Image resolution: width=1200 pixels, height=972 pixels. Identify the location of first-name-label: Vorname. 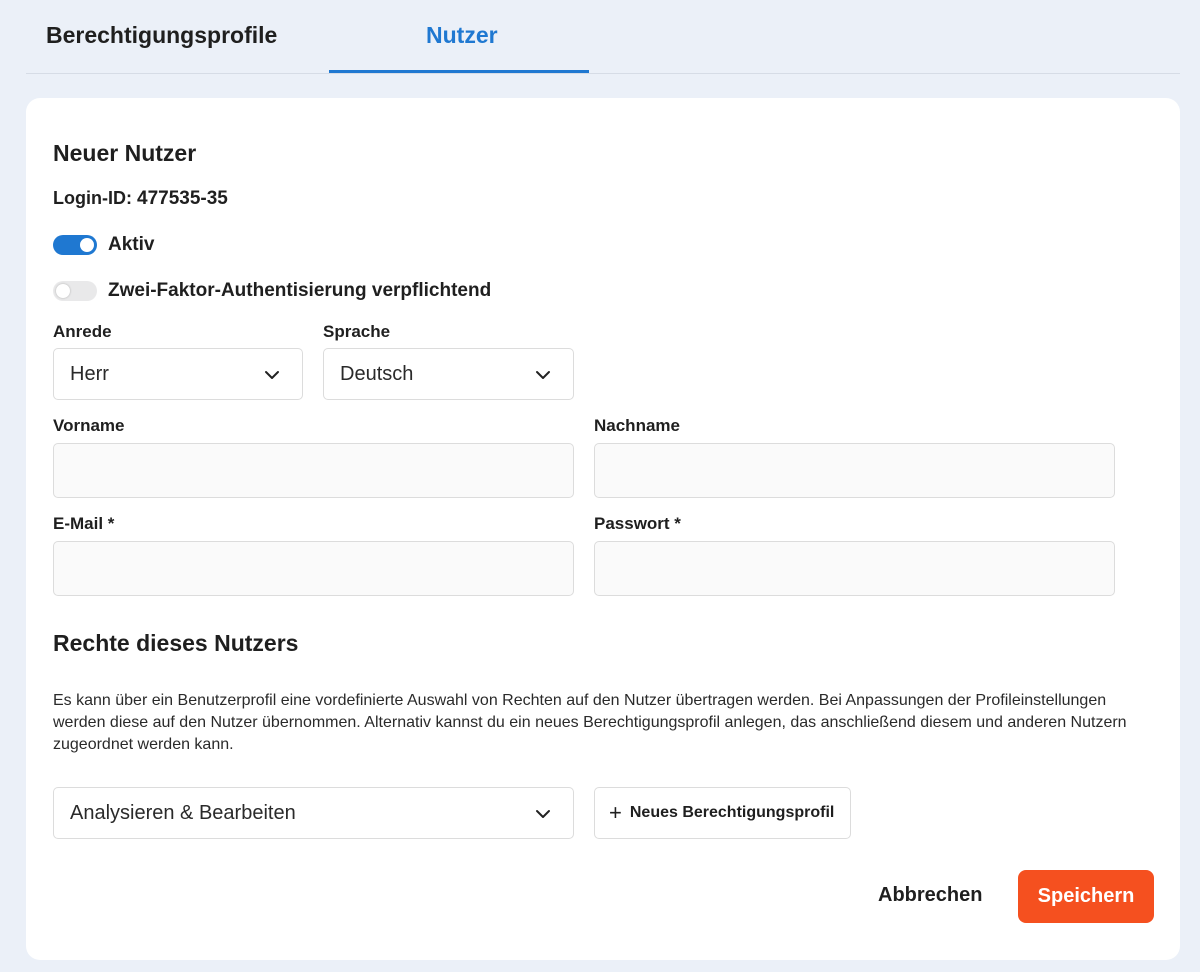
(89, 425).